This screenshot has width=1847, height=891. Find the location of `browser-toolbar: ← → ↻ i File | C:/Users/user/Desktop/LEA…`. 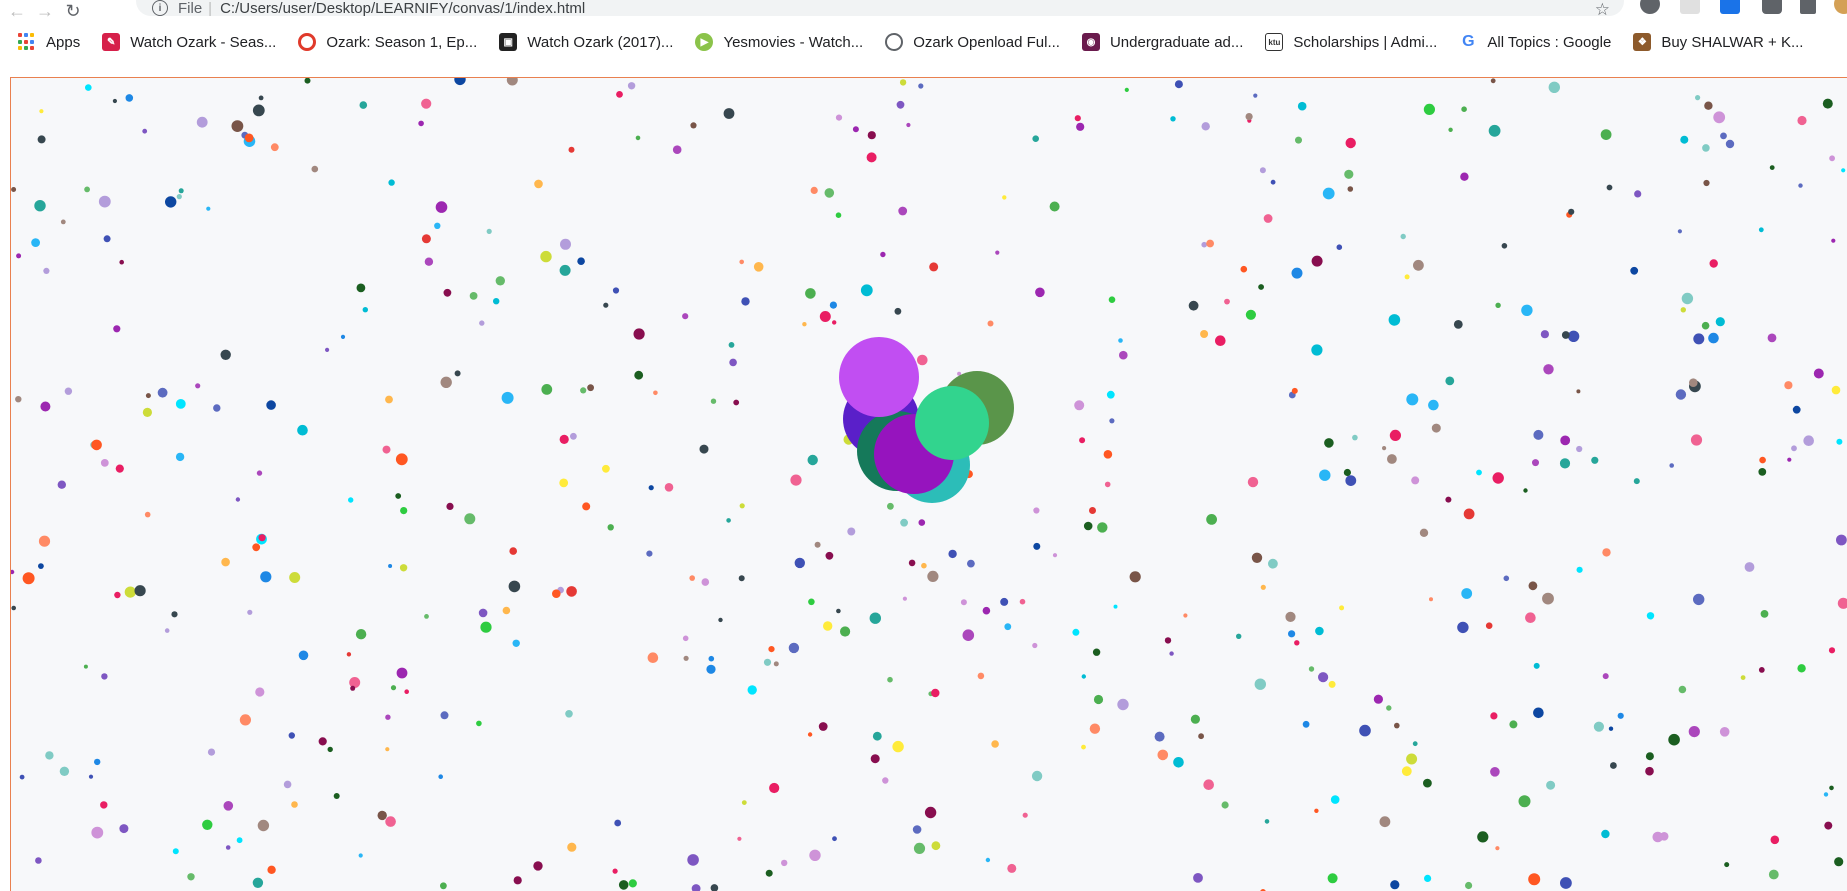

browser-toolbar: ← → ↻ i File | C:/Users/user/Desktop/LEA… is located at coordinates (923, 11).